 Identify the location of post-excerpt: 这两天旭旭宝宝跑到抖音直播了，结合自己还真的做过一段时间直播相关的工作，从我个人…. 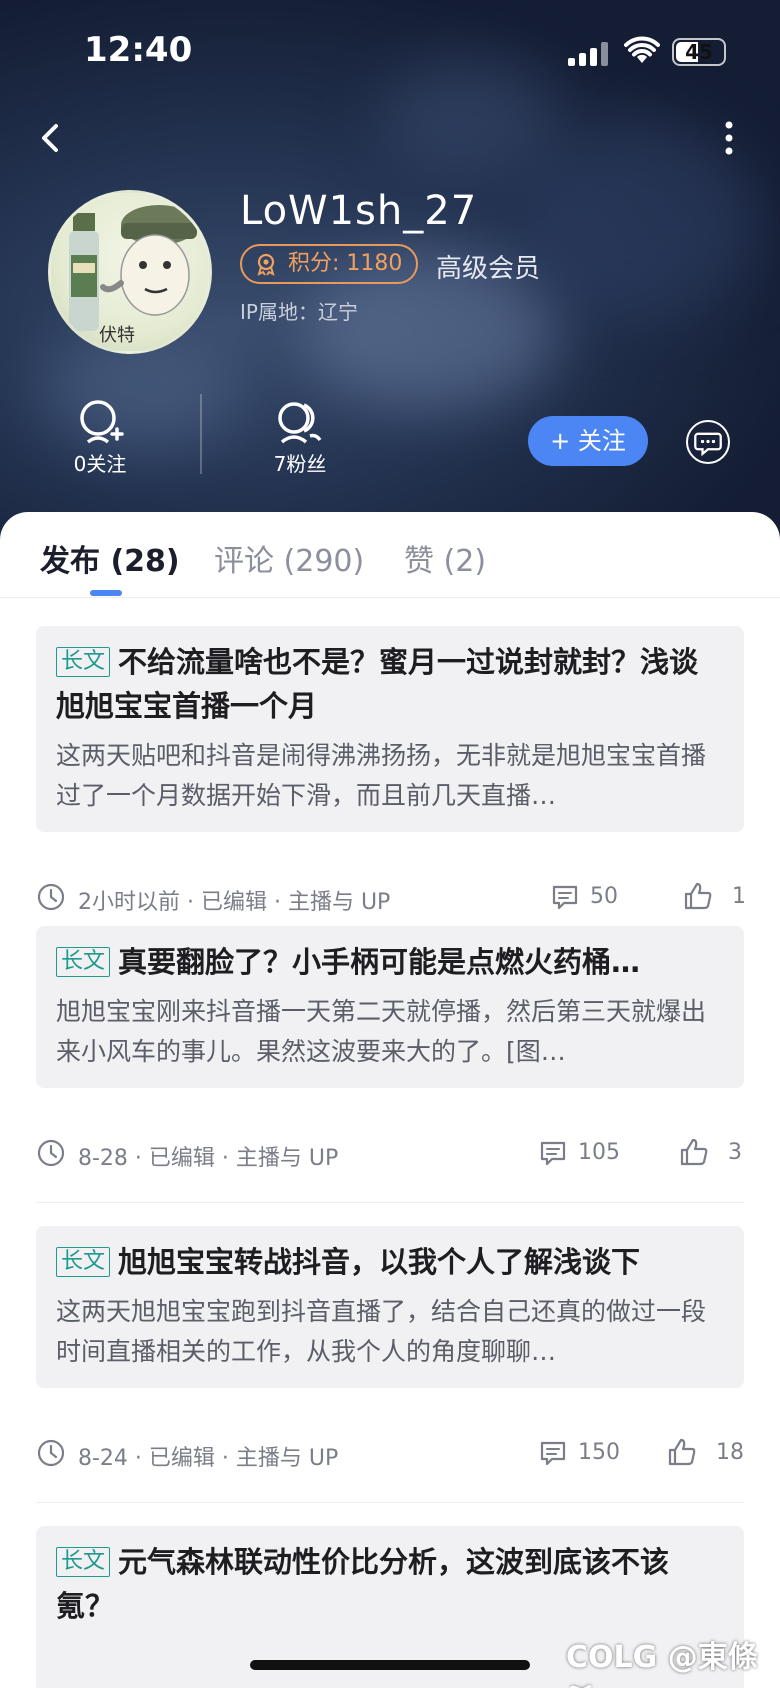
(381, 1331).